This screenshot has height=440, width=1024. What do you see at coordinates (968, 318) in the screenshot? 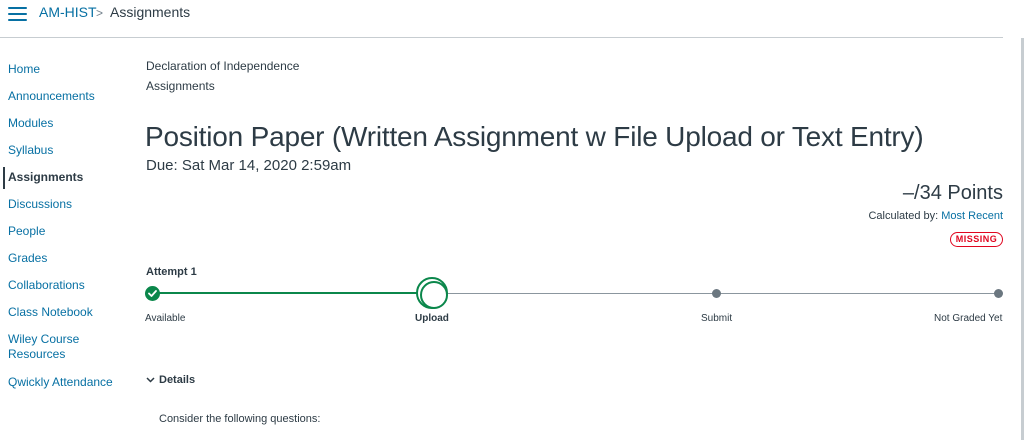
I see `step-label-not-graded: Not Graded Yet` at bounding box center [968, 318].